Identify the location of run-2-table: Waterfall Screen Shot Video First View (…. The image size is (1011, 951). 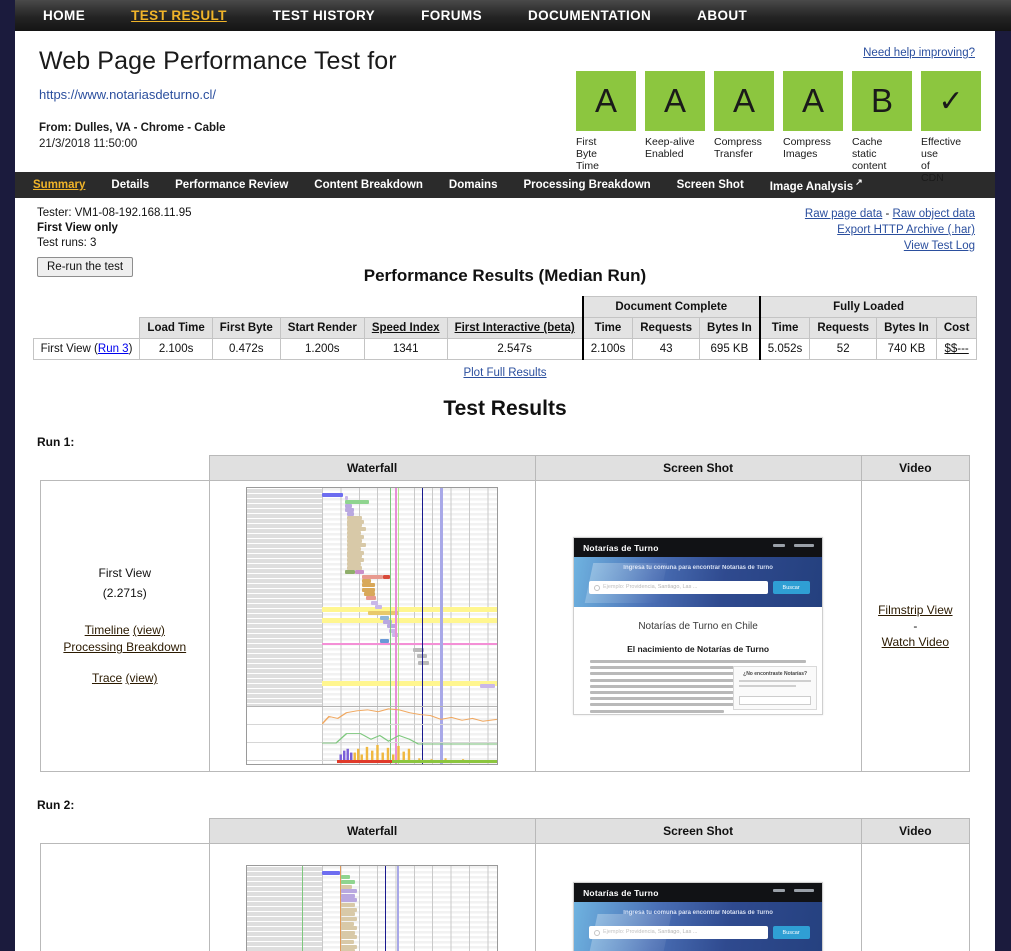
(505, 884).